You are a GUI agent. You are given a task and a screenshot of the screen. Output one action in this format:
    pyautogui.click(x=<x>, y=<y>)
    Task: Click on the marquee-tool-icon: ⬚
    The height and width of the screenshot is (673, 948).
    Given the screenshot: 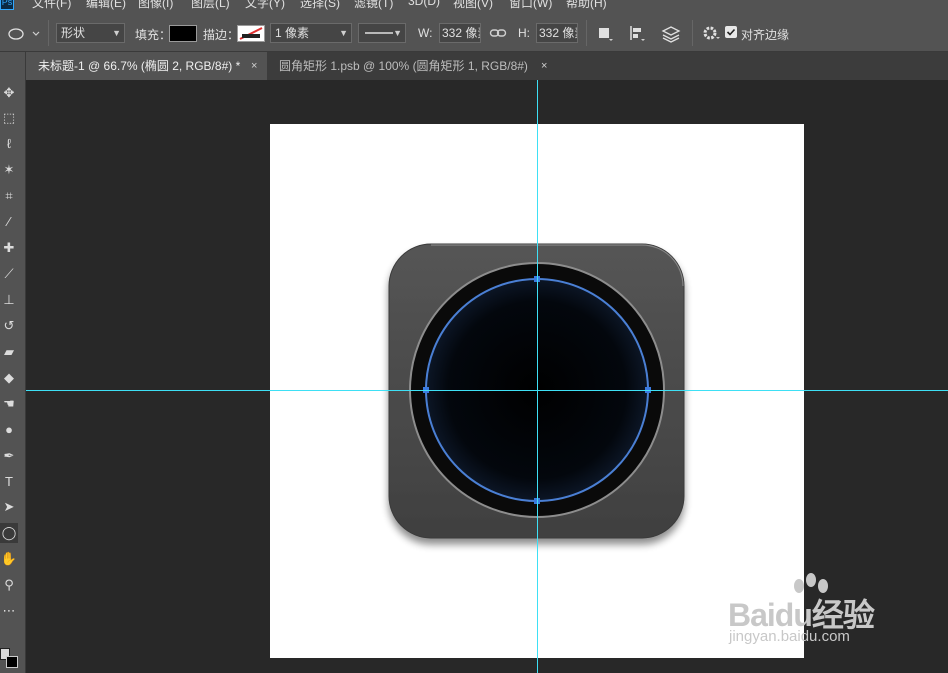 What is the action you would take?
    pyautogui.click(x=9, y=118)
    